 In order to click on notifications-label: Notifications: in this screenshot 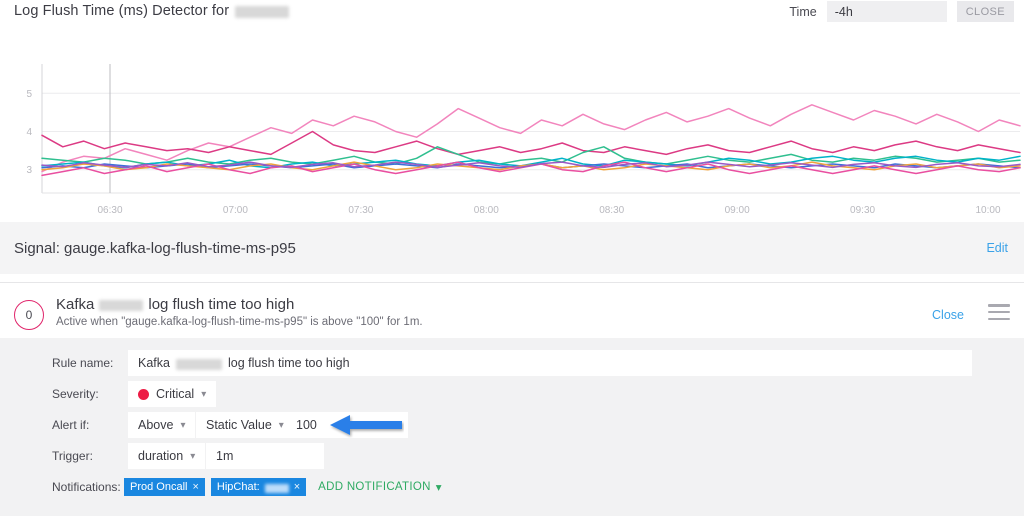, I will do `click(86, 487)`.